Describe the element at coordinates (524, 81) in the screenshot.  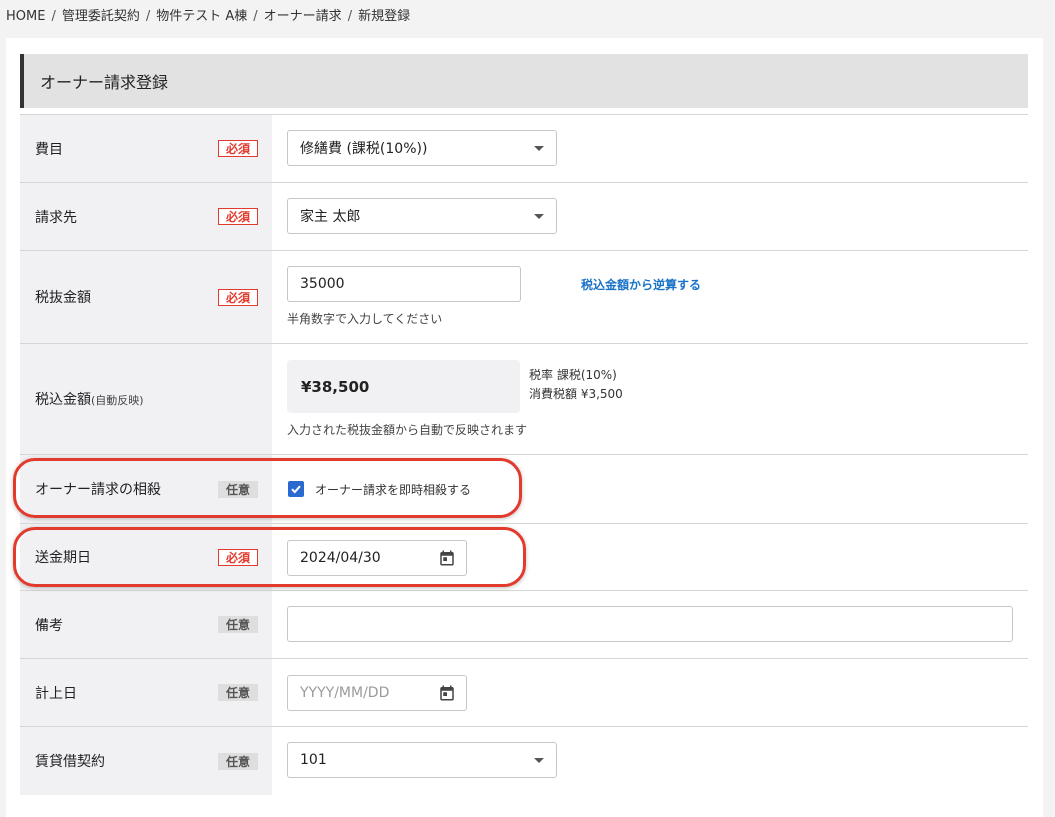
I see `page-title: オーナー請求登録` at that location.